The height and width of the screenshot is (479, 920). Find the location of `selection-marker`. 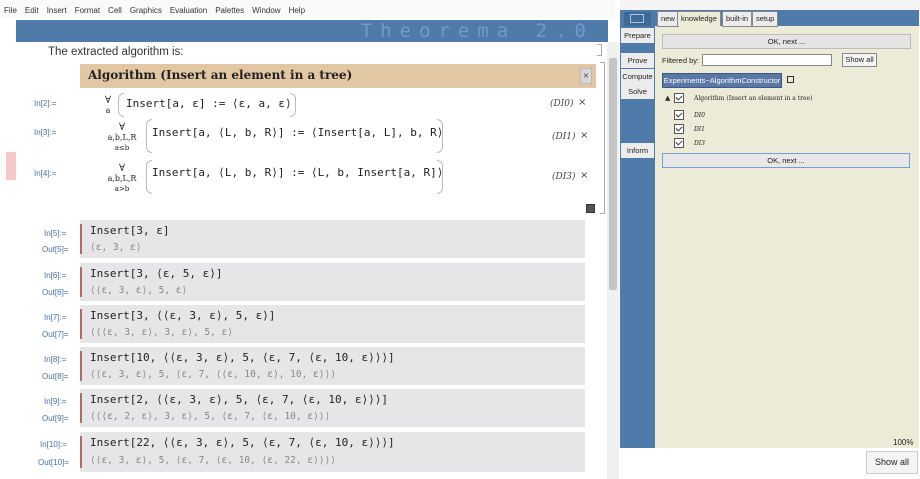

selection-marker is located at coordinates (11, 166).